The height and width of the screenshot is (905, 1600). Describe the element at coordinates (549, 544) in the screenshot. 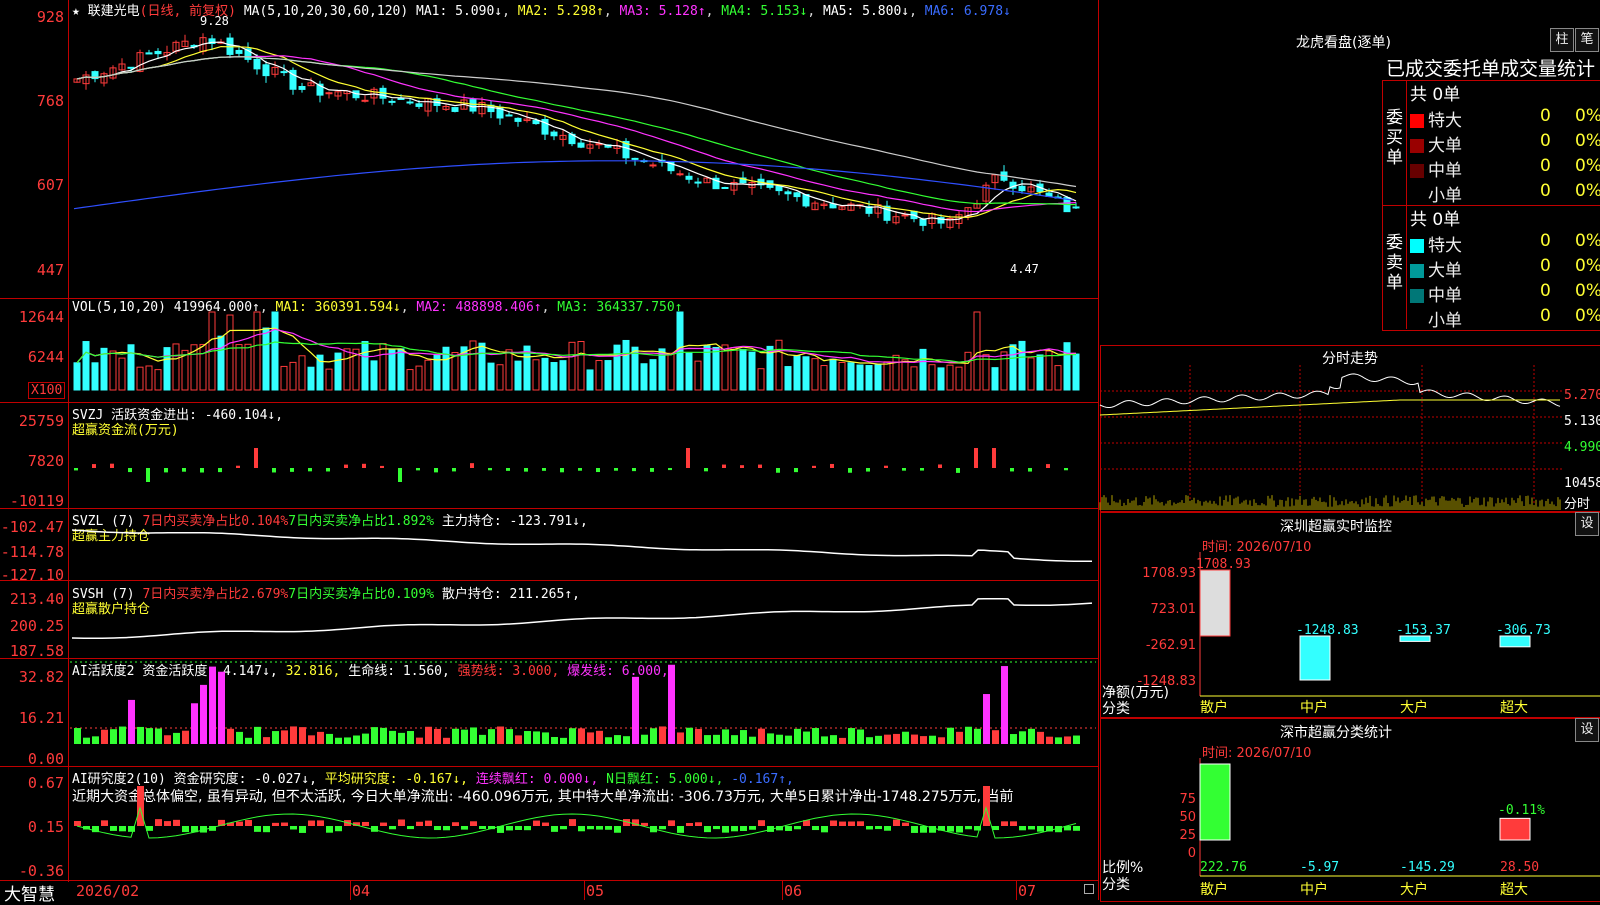

I see `svzl-chart` at that location.